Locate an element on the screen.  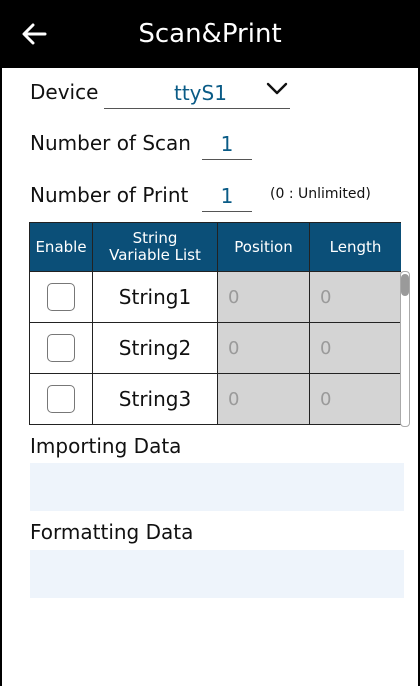
device-label: Device is located at coordinates (64, 92).